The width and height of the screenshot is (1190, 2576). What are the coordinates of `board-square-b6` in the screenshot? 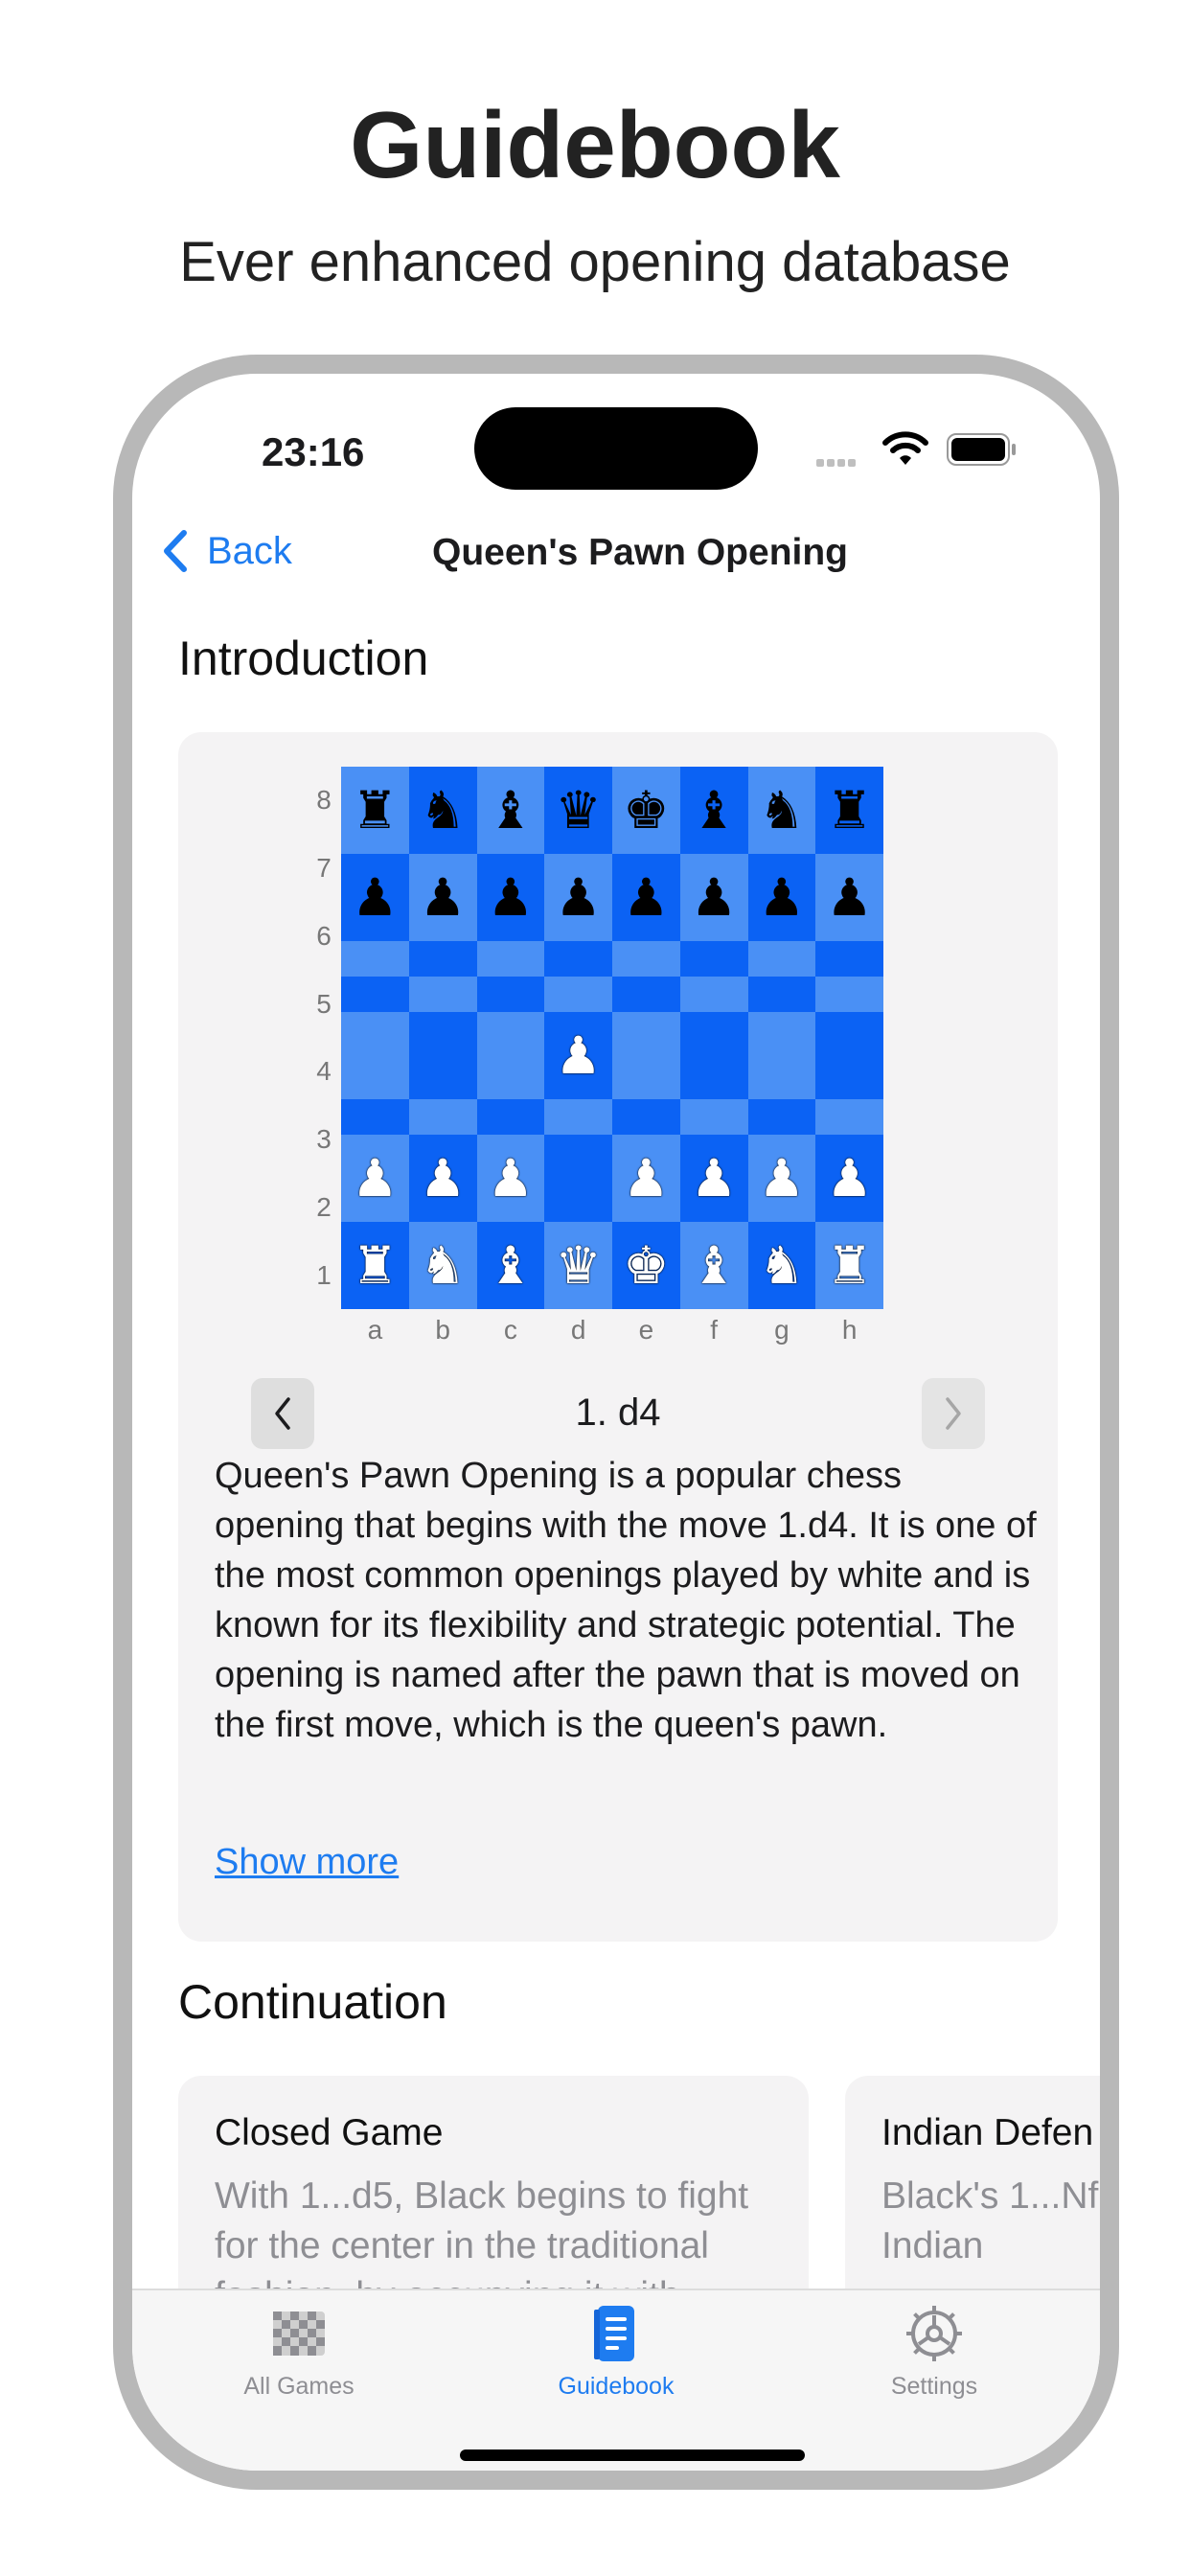 It's located at (443, 959).